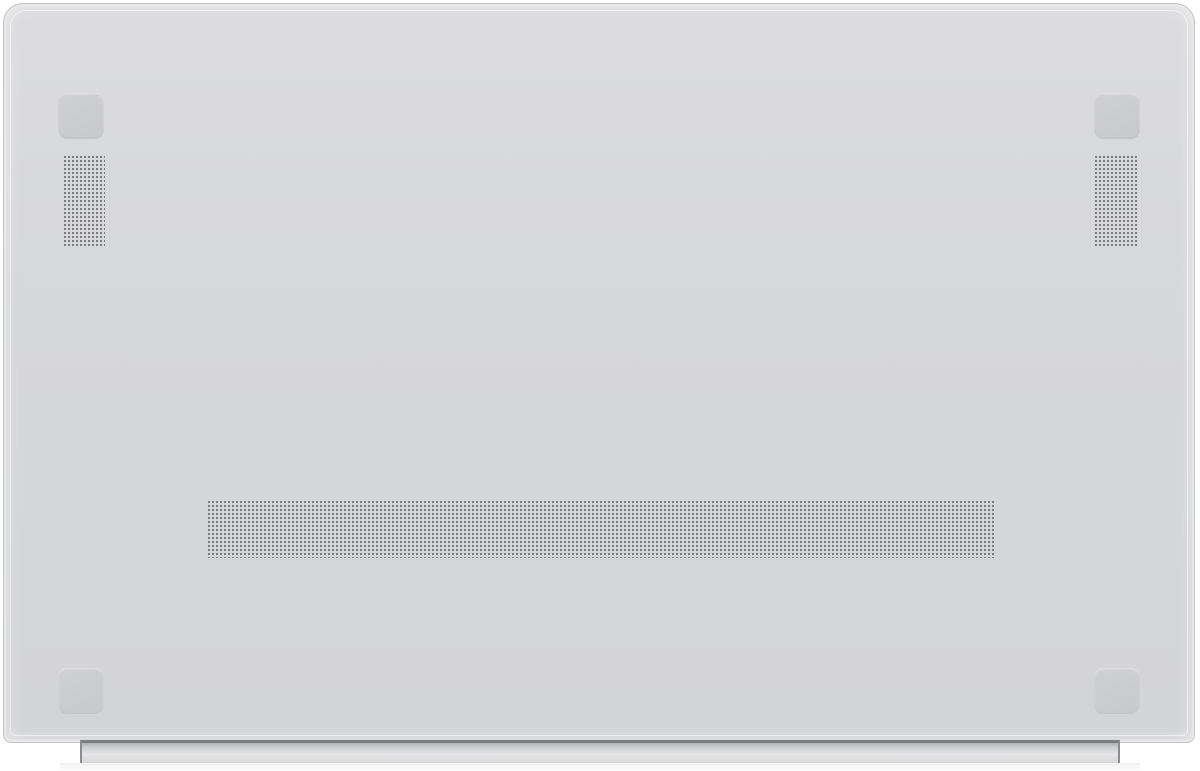 The width and height of the screenshot is (1200, 771). Describe the element at coordinates (600, 767) in the screenshot. I see `hinge-base` at that location.